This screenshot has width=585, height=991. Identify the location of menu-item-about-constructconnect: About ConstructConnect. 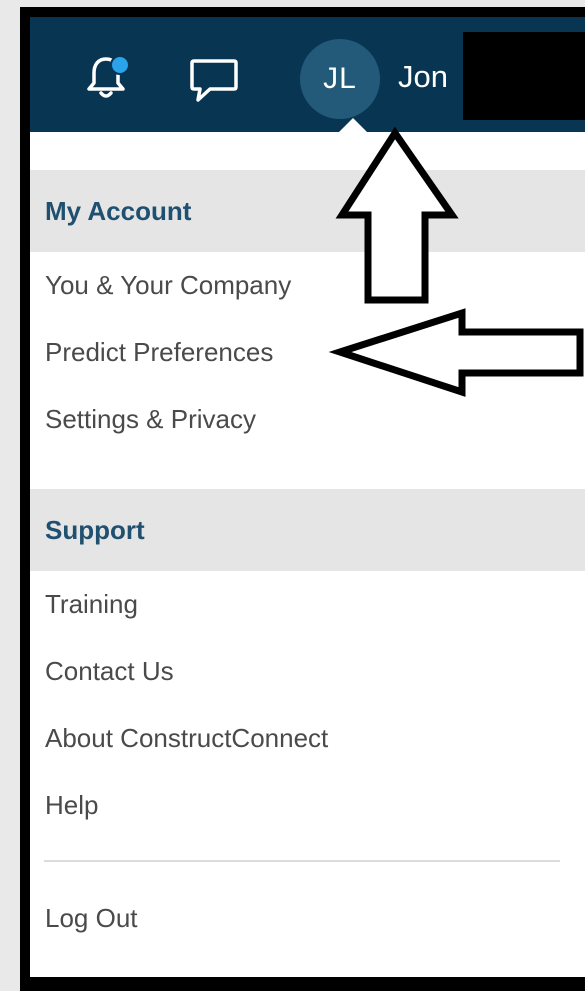
(186, 738).